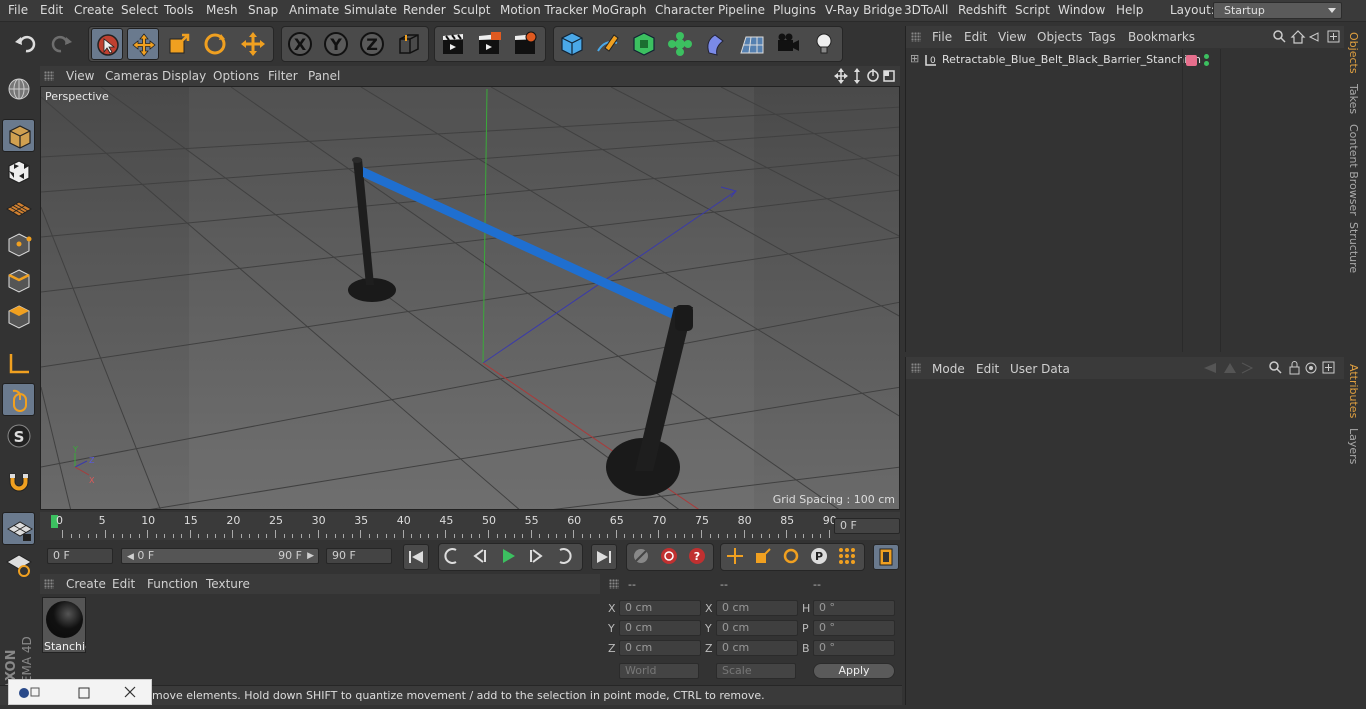 The height and width of the screenshot is (709, 1366). What do you see at coordinates (470, 526) in the screenshot?
I see `timeline-ruler: 0 5 10 15 20 25 30 35 40 45 50 55 60 65 70 75 80 85 90 0 F` at bounding box center [470, 526].